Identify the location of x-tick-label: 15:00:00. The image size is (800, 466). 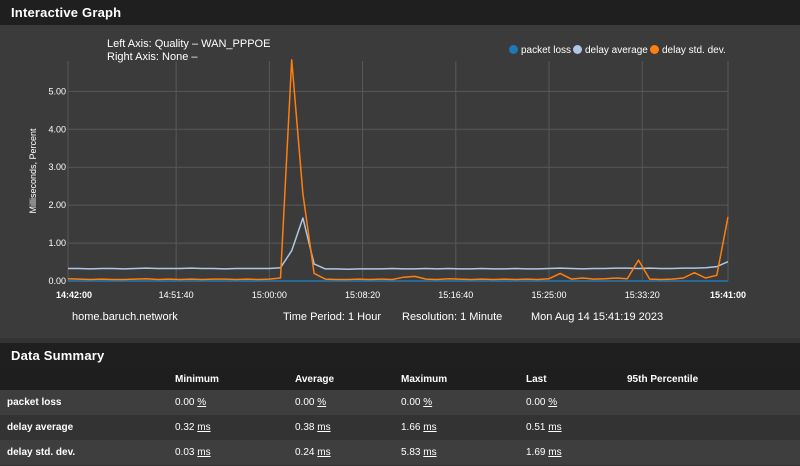
(269, 295).